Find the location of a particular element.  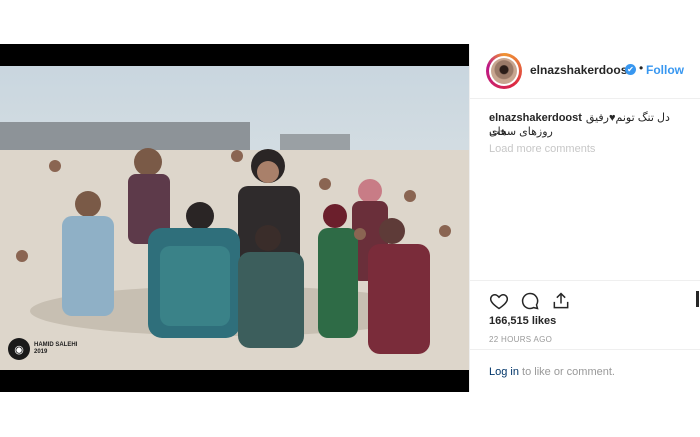

load-more-comments-button: Load more comments is located at coordinates (542, 149).